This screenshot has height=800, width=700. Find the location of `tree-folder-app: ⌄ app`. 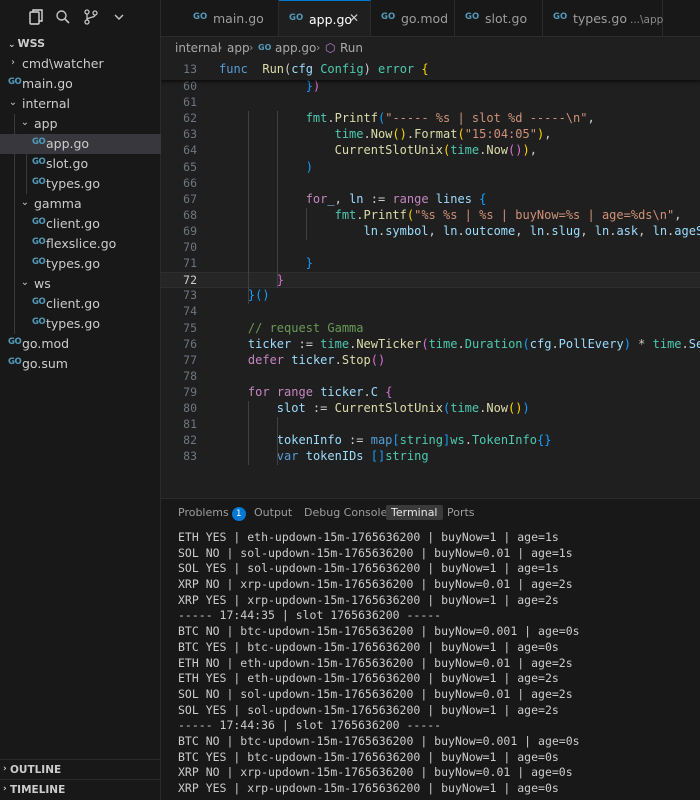

tree-folder-app: ⌄ app is located at coordinates (80, 124).